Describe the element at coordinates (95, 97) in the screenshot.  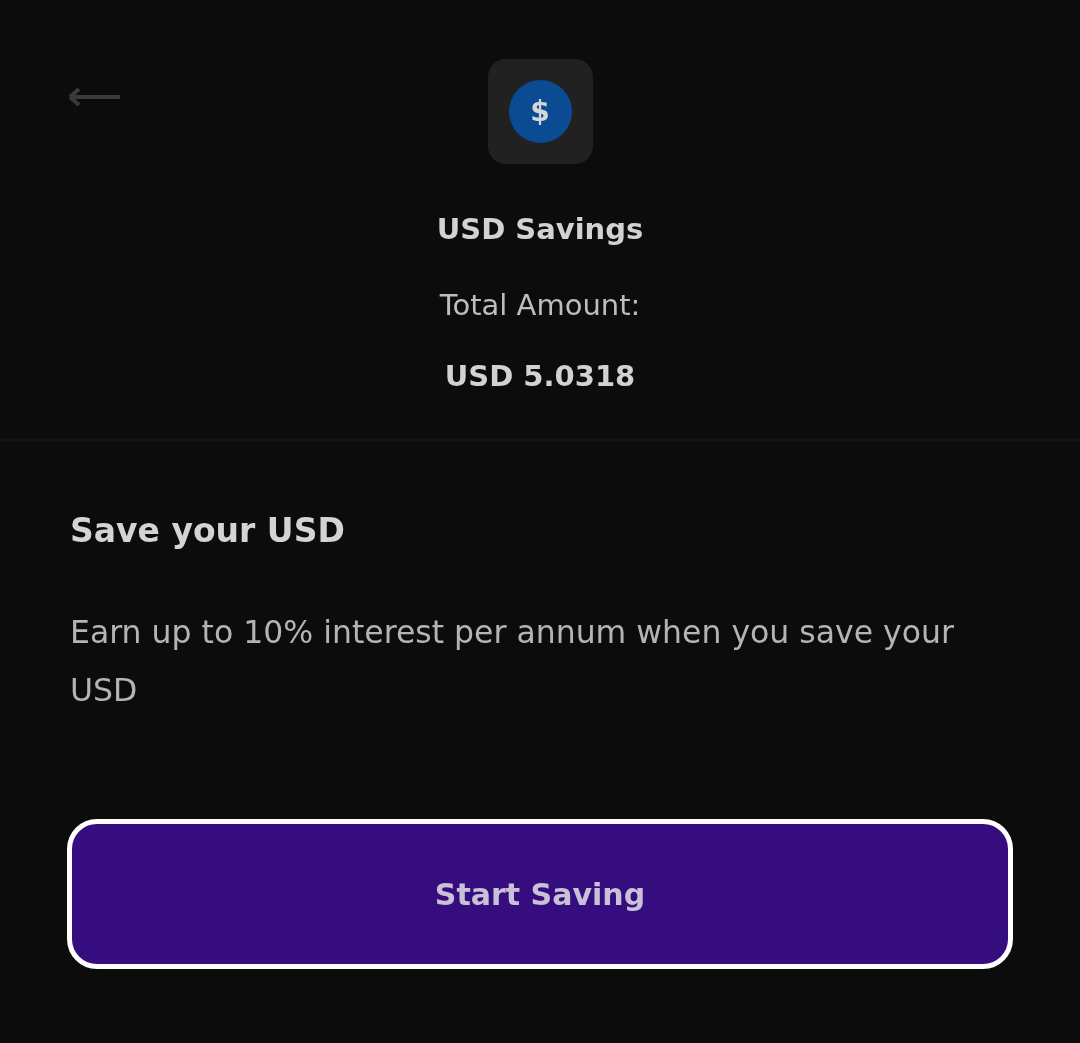
I see `back-arrow-icon` at that location.